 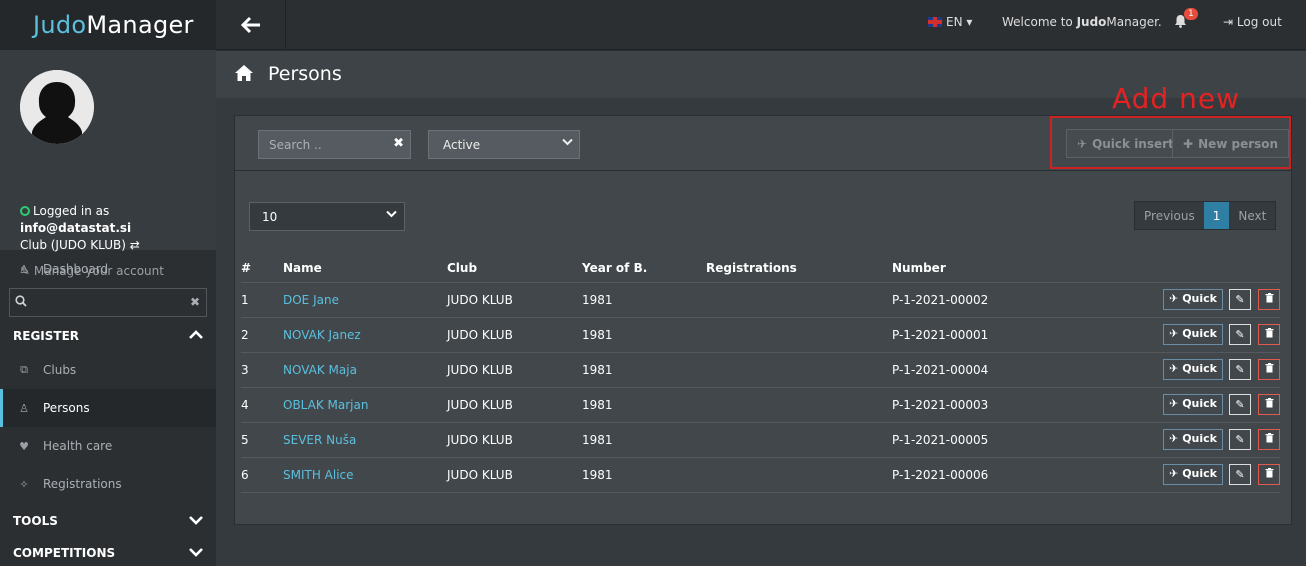 What do you see at coordinates (365, 370) in the screenshot?
I see `person-name-link: NOVAK Maja` at bounding box center [365, 370].